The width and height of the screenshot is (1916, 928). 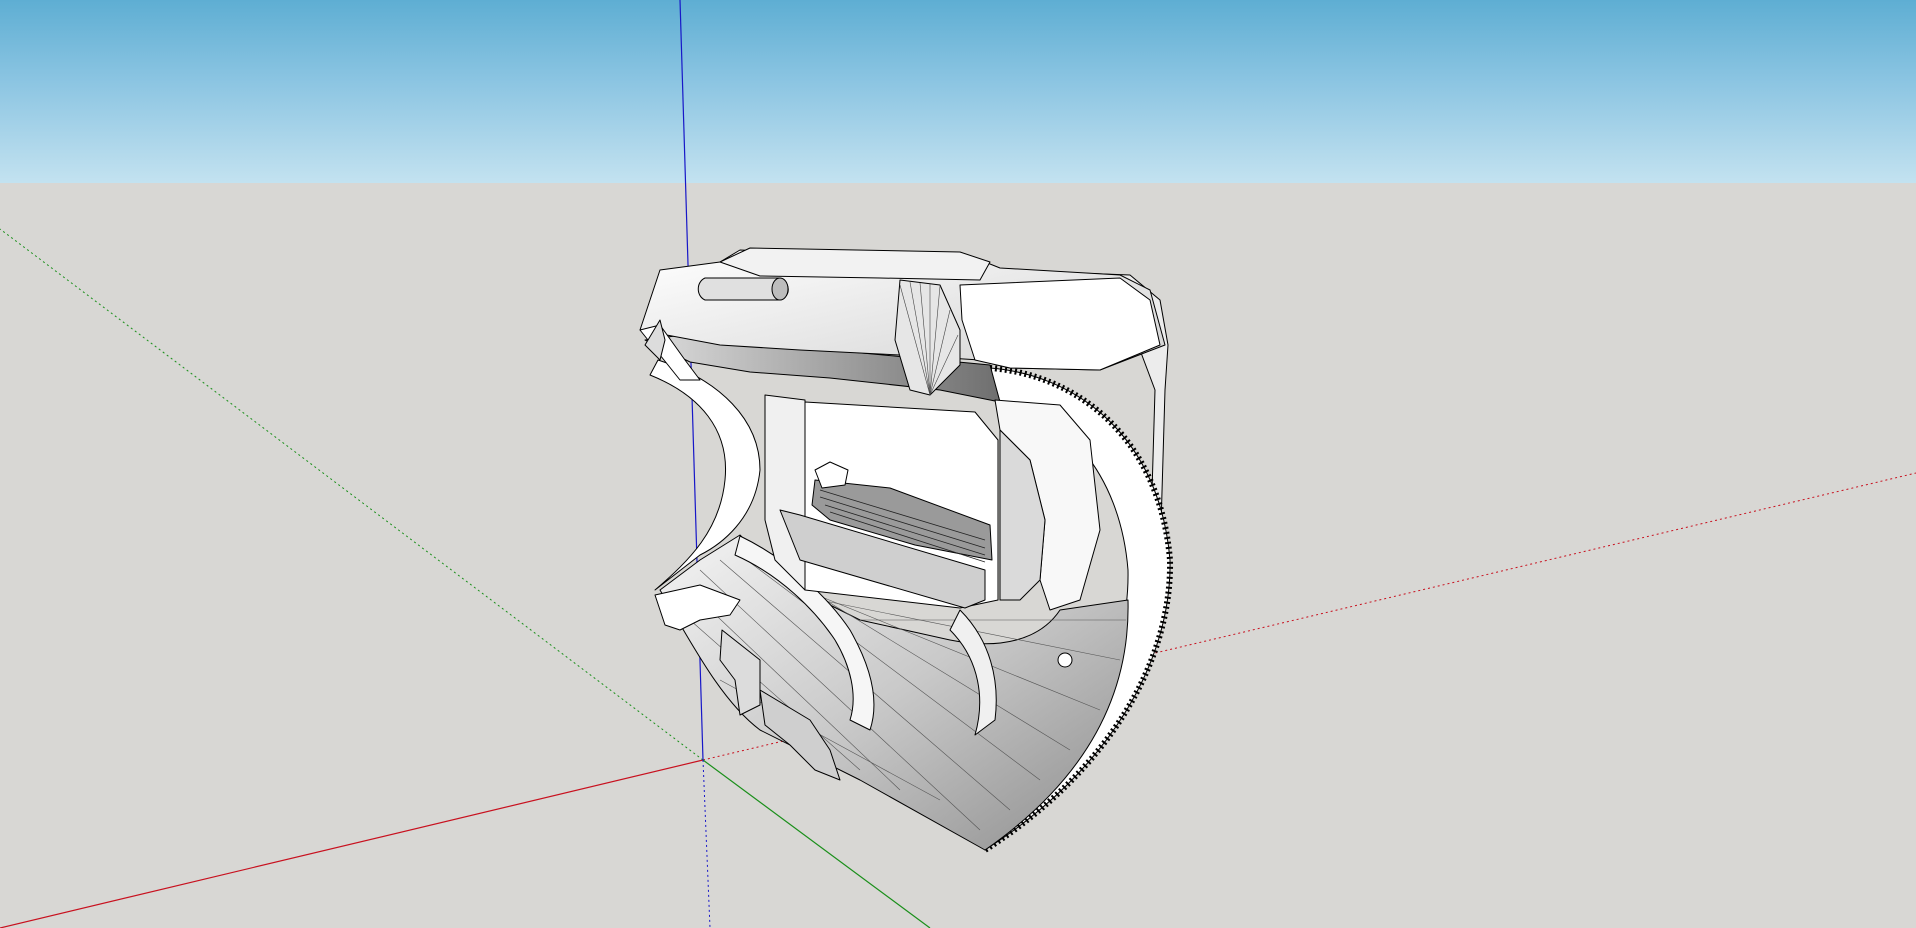 I want to click on blue-axis-dotted, so click(x=706, y=843).